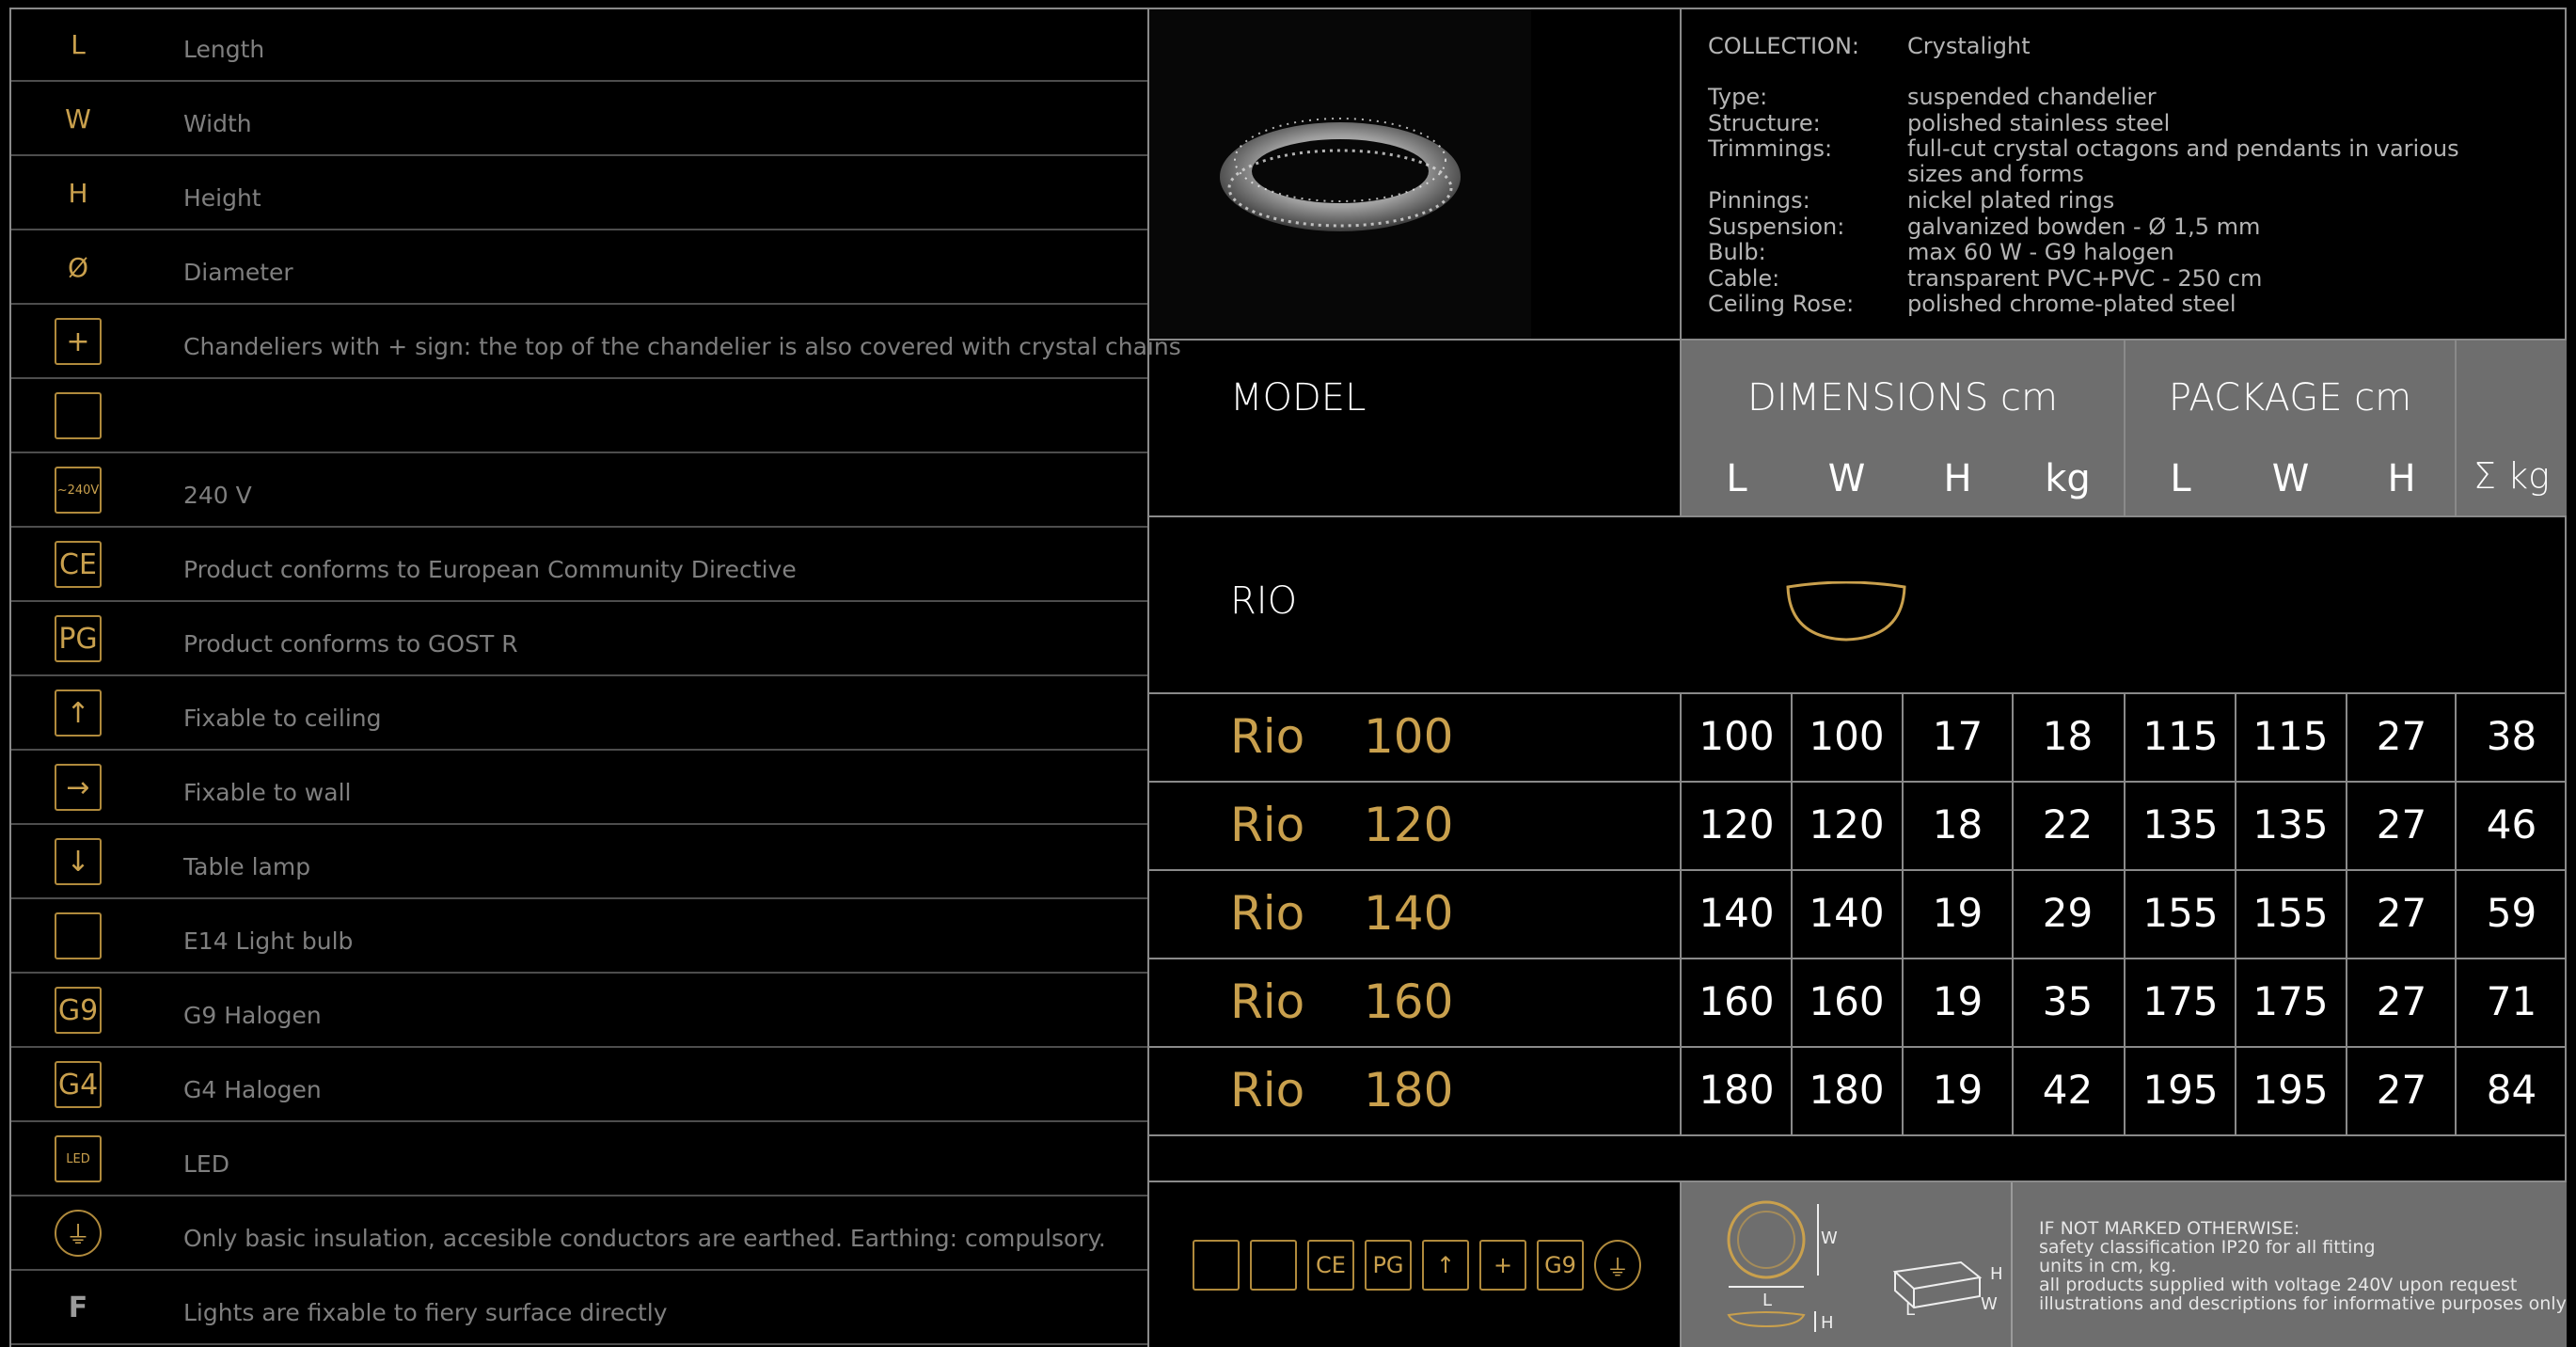 The width and height of the screenshot is (2576, 1347). Describe the element at coordinates (1744, 278) in the screenshot. I see `spec-key: Cable:` at that location.